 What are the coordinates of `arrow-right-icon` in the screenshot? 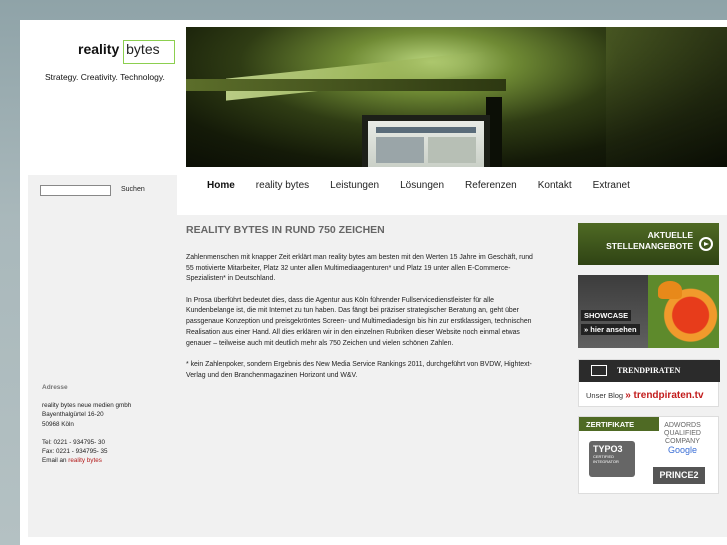 It's located at (706, 244).